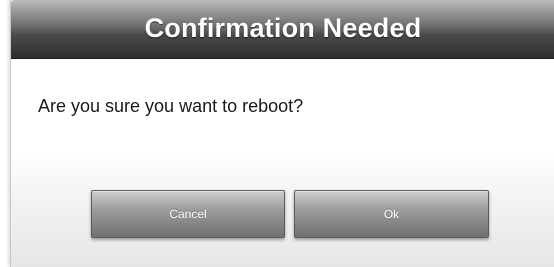 This screenshot has width=554, height=267. Describe the element at coordinates (171, 106) in the screenshot. I see `dialog-message: Are you sure you want to reboot?` at that location.